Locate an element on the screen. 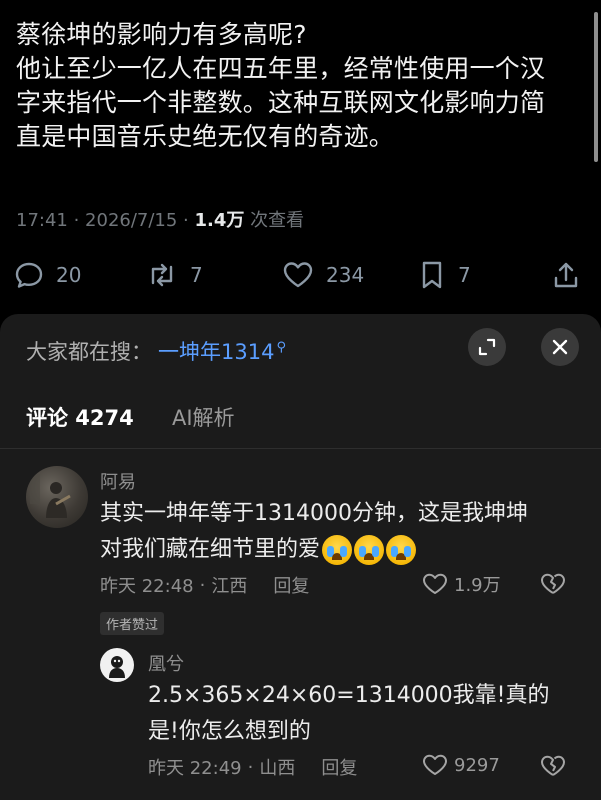  search-icon: ⚲ is located at coordinates (281, 347).